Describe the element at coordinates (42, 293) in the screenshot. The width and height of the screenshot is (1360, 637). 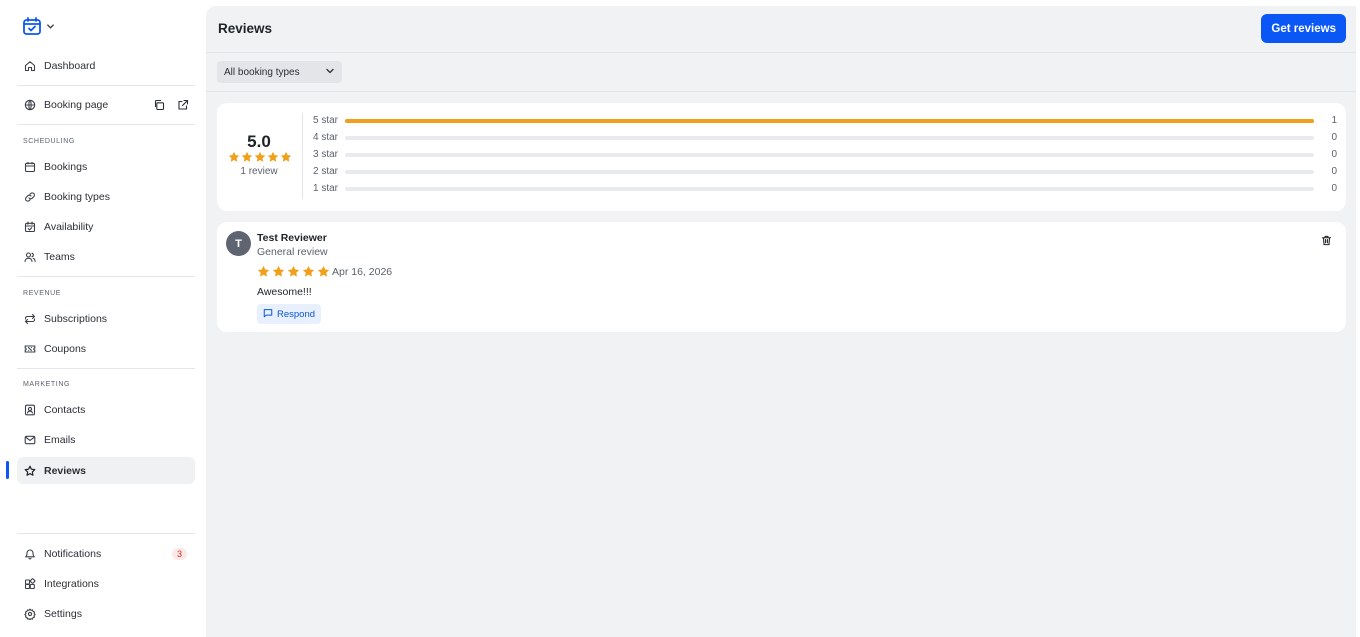
I see `section-label-revenue: REVENUE` at that location.